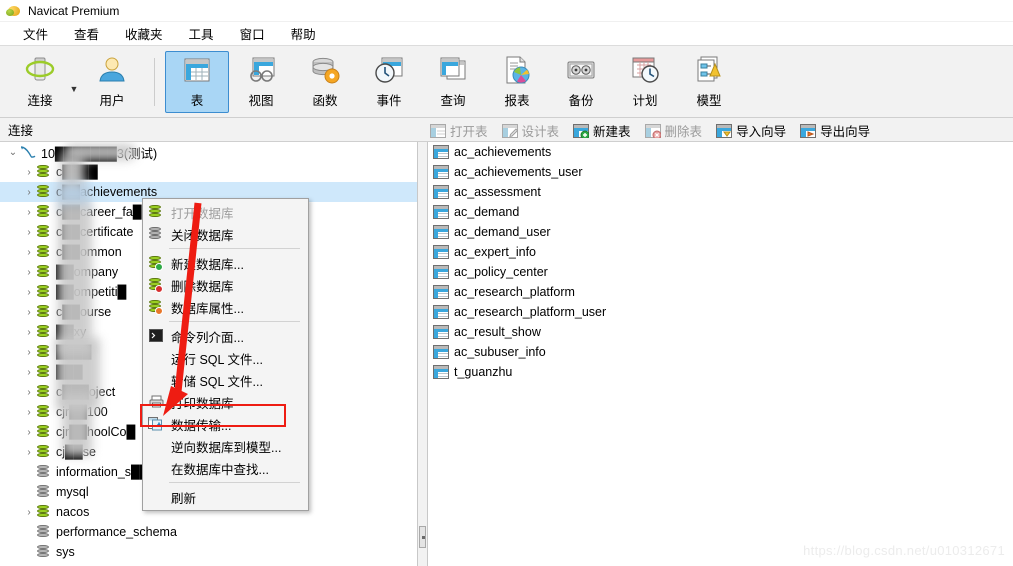 The height and width of the screenshot is (566, 1013). What do you see at coordinates (225, 285) in the screenshot?
I see `context-item-delete-database: 删除数据库` at bounding box center [225, 285].